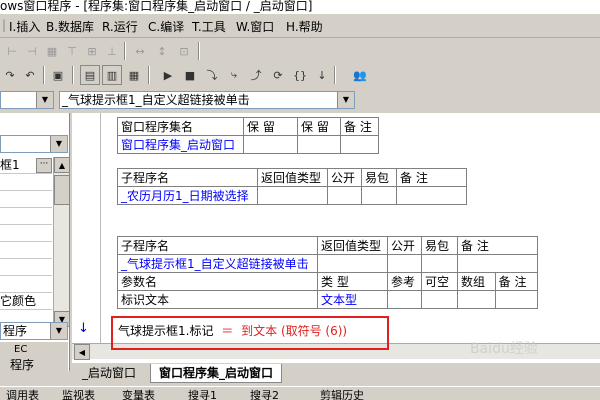 This screenshot has width=600, height=400. Describe the element at coordinates (217, 299) in the screenshot. I see `param-name-cell: 标识文本` at that location.